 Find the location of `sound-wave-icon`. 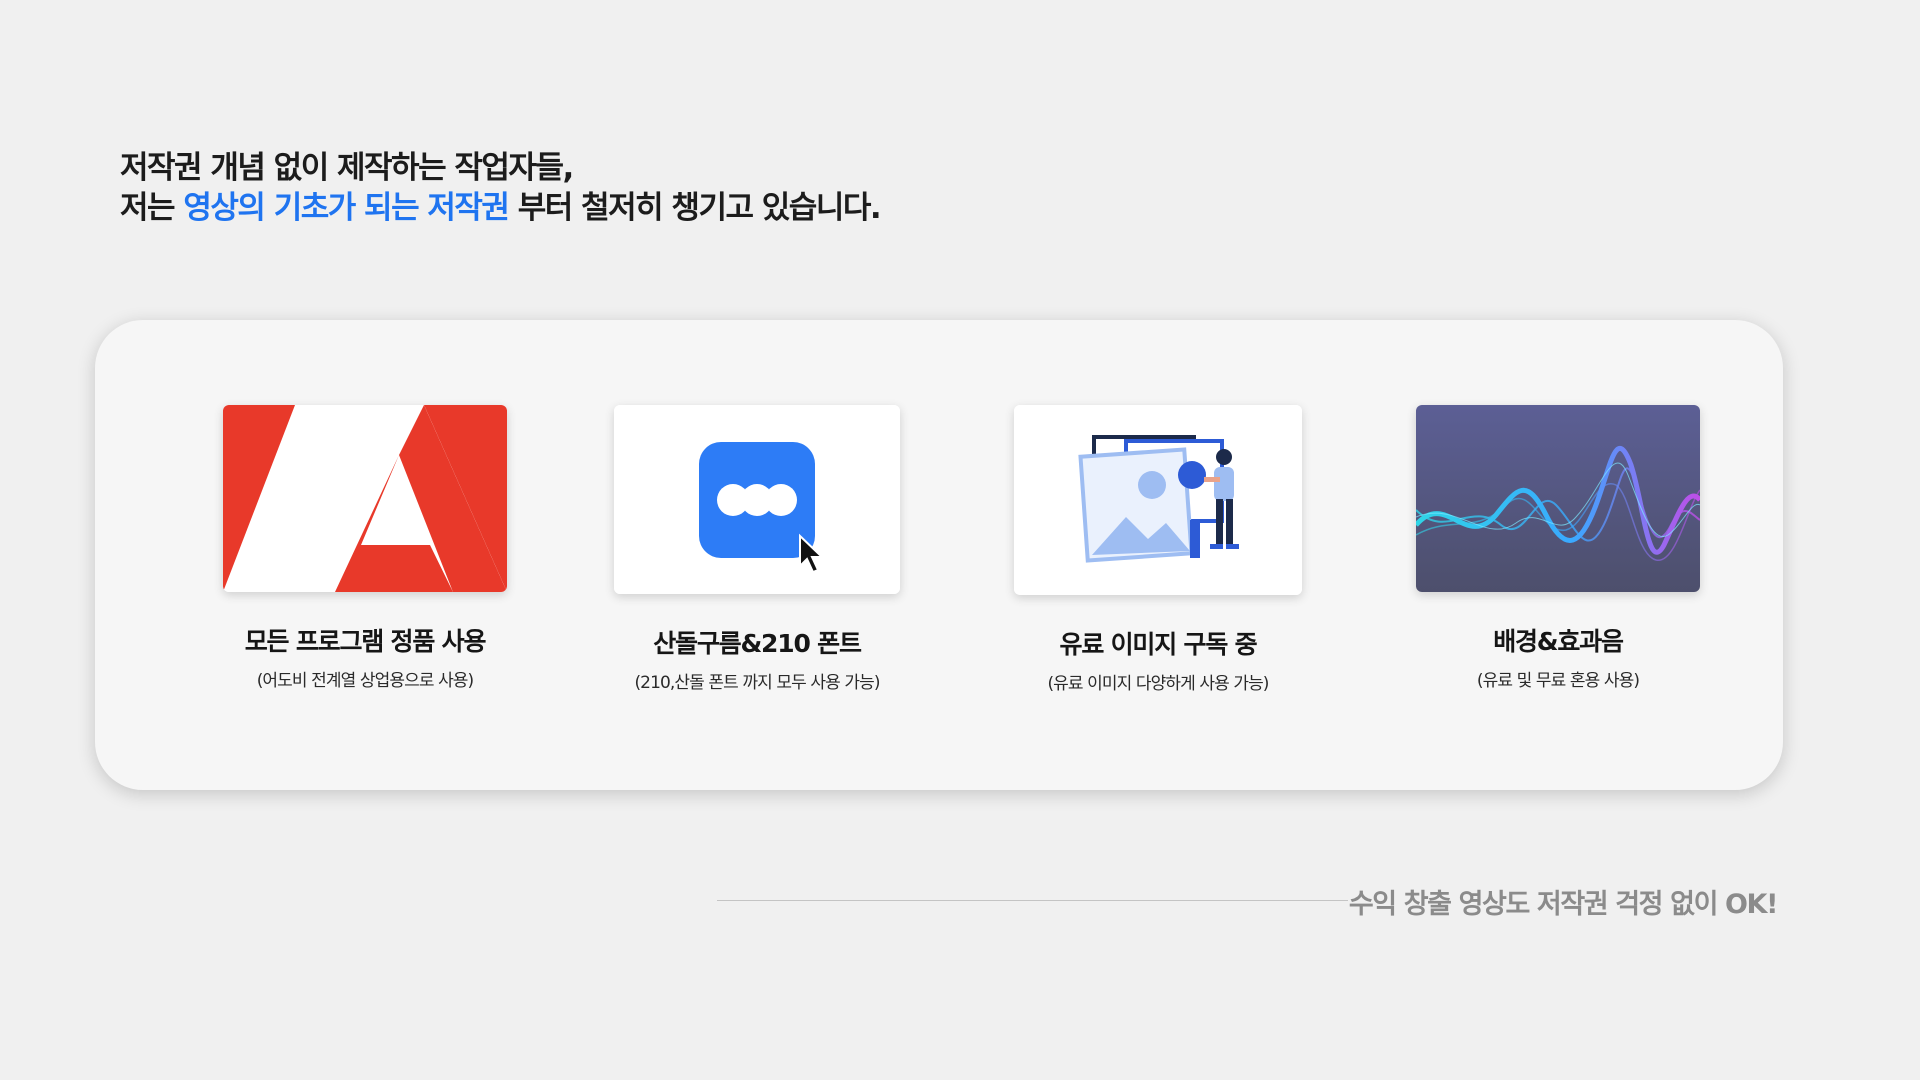

sound-wave-icon is located at coordinates (1558, 498).